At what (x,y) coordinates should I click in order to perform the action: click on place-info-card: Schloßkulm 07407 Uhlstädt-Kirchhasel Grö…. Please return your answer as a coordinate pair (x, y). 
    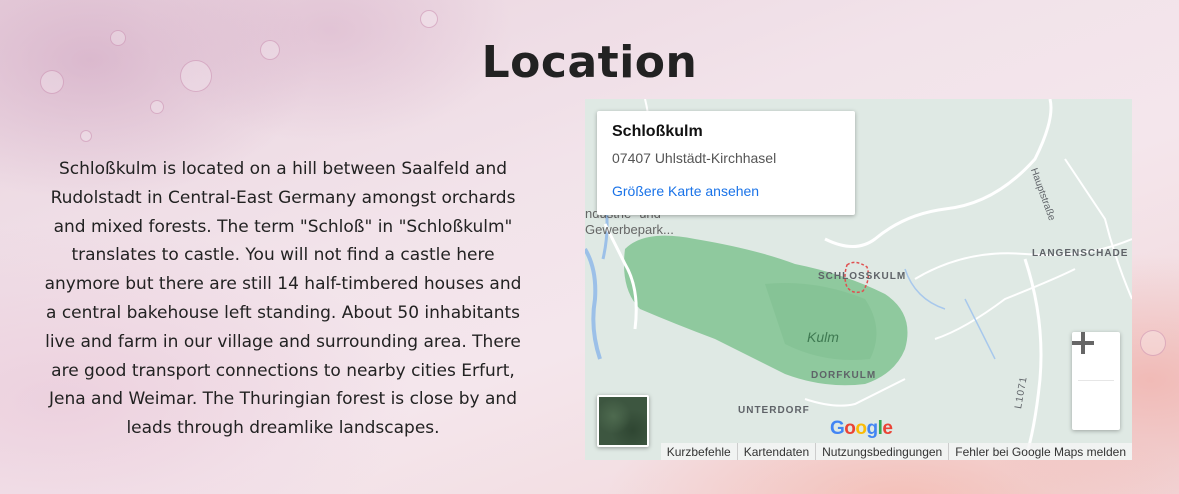
    Looking at the image, I should click on (726, 163).